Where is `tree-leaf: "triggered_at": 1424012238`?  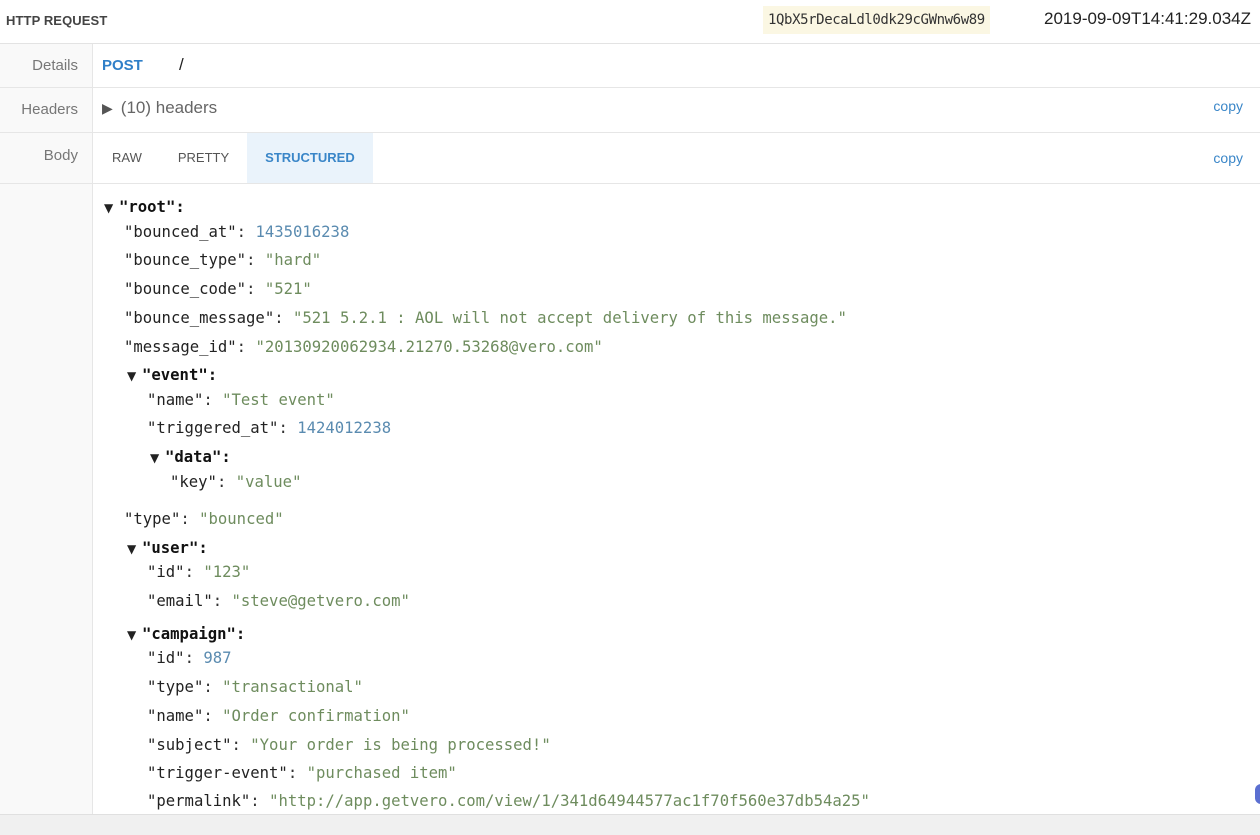
tree-leaf: "triggered_at": 1424012238 is located at coordinates (269, 428).